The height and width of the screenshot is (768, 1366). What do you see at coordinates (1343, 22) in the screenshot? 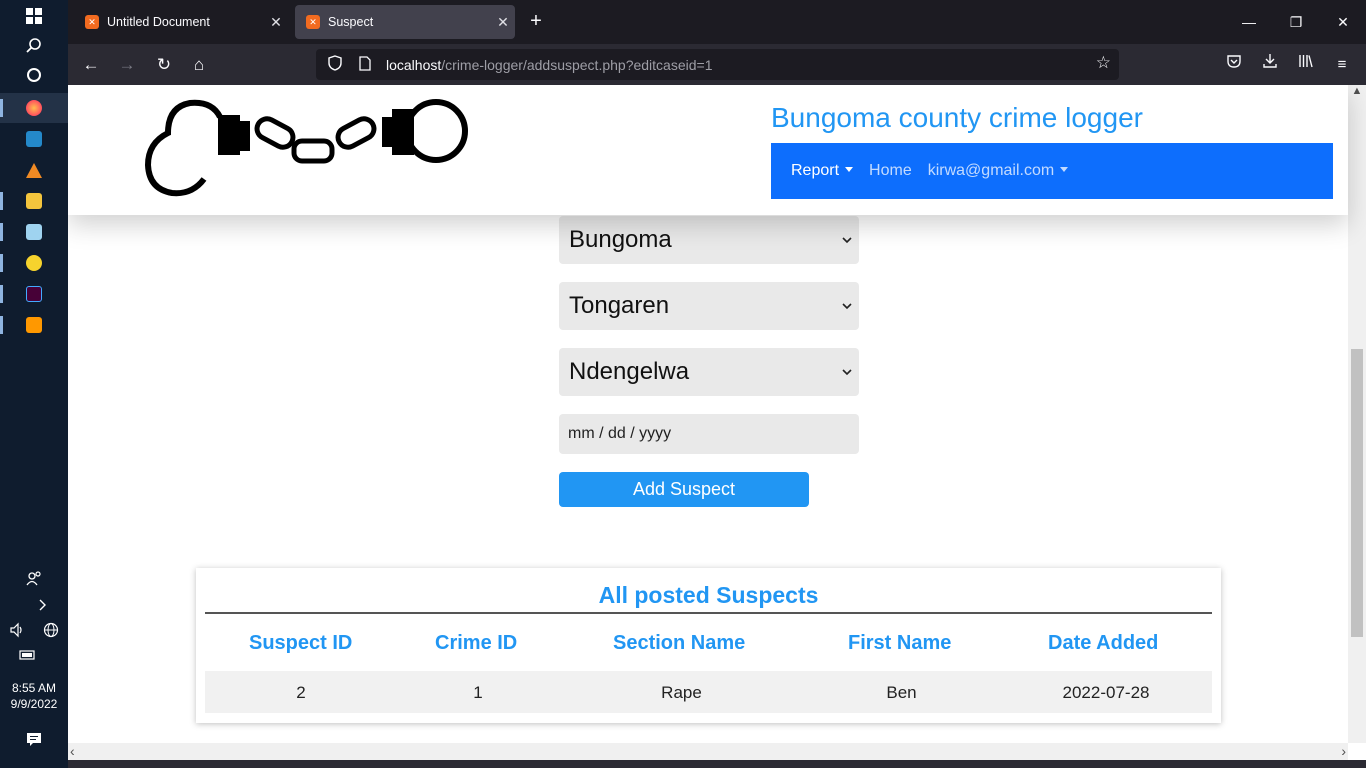
I see `close-window-icon: ✕` at bounding box center [1343, 22].